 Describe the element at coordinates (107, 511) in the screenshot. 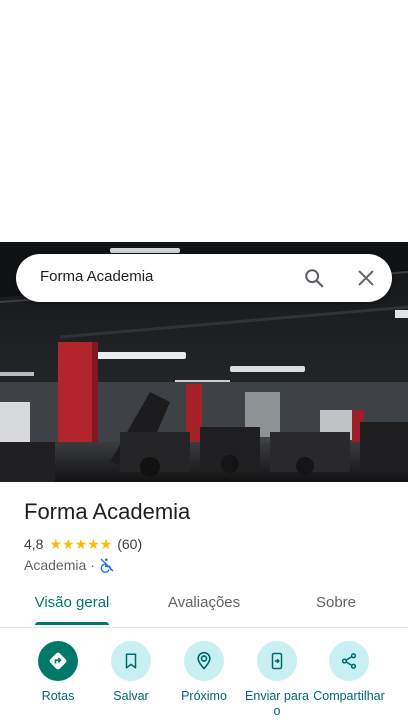

I see `place-title: Forma Academia` at that location.